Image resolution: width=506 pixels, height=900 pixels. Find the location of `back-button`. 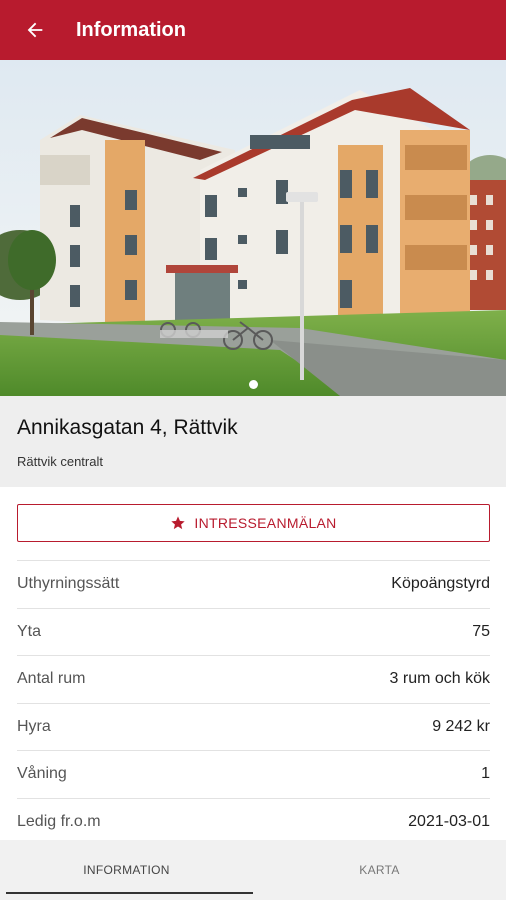

back-button is located at coordinates (35, 30).